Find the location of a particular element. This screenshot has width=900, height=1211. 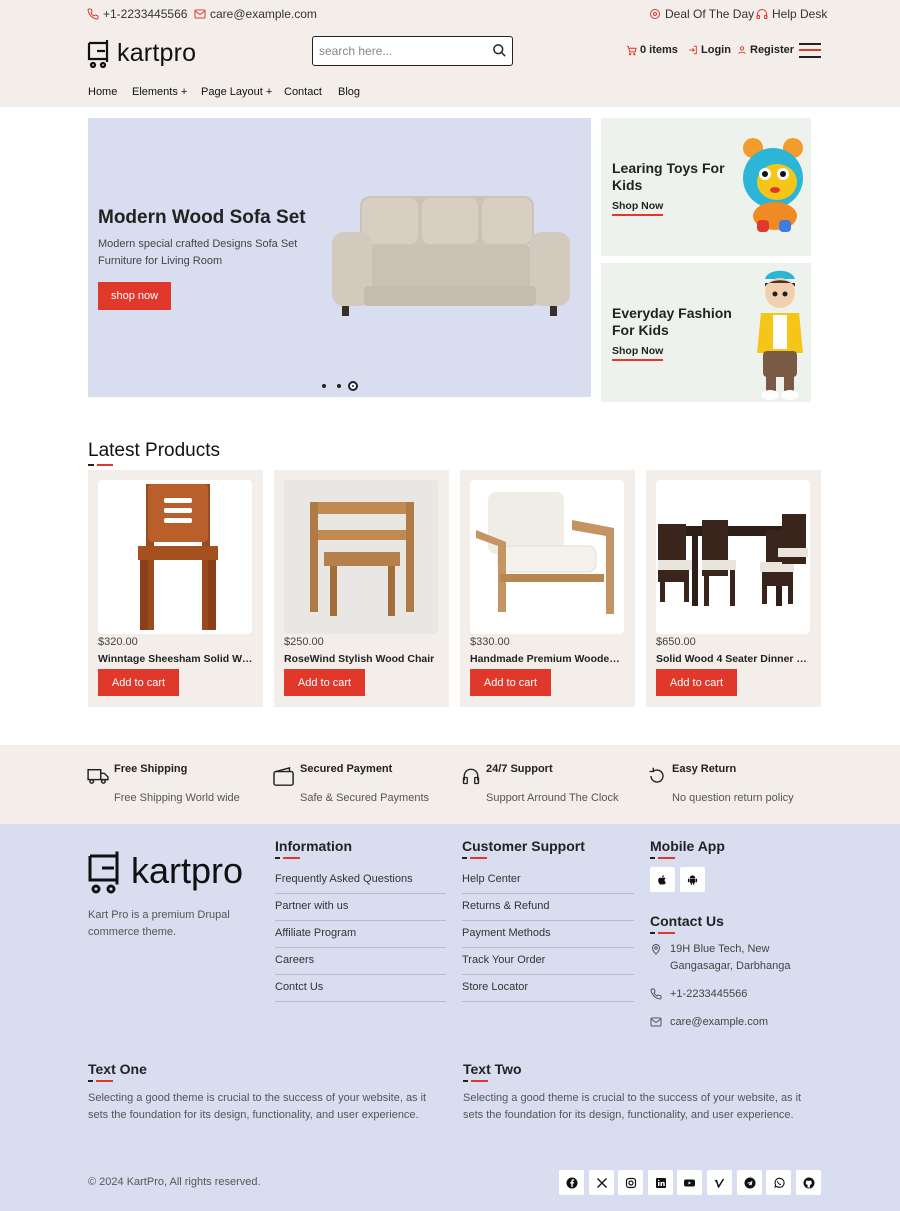

linkedin-link is located at coordinates (660, 1182).